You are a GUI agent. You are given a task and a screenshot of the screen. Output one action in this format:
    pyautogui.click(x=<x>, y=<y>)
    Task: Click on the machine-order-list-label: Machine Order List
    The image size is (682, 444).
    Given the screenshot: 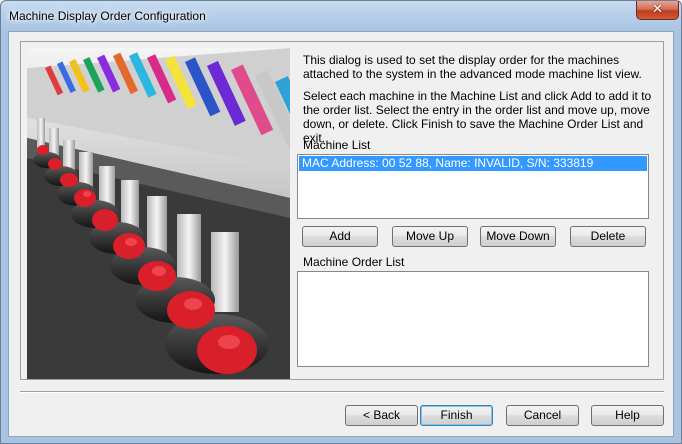 What is the action you would take?
    pyautogui.click(x=354, y=262)
    